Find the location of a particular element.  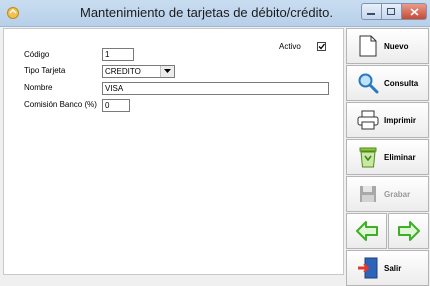

siguiente-button is located at coordinates (408, 231).